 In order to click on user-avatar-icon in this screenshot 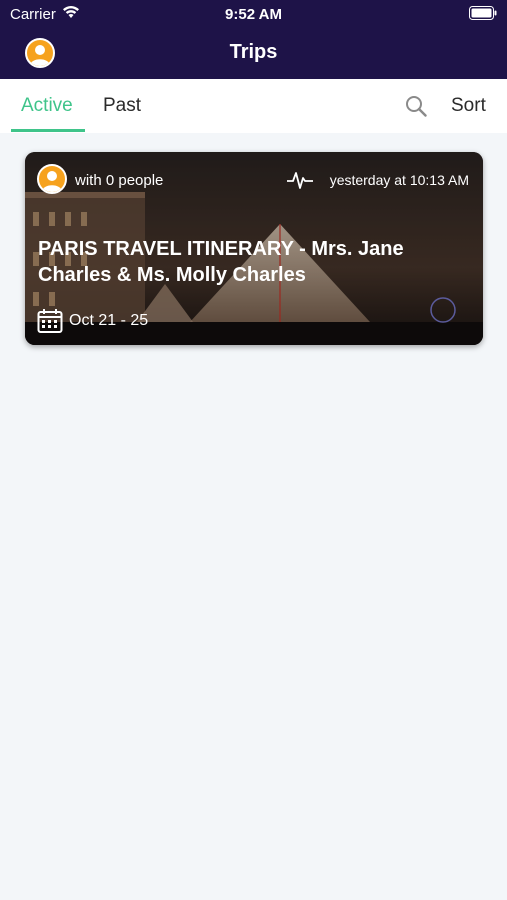, I will do `click(52, 181)`.